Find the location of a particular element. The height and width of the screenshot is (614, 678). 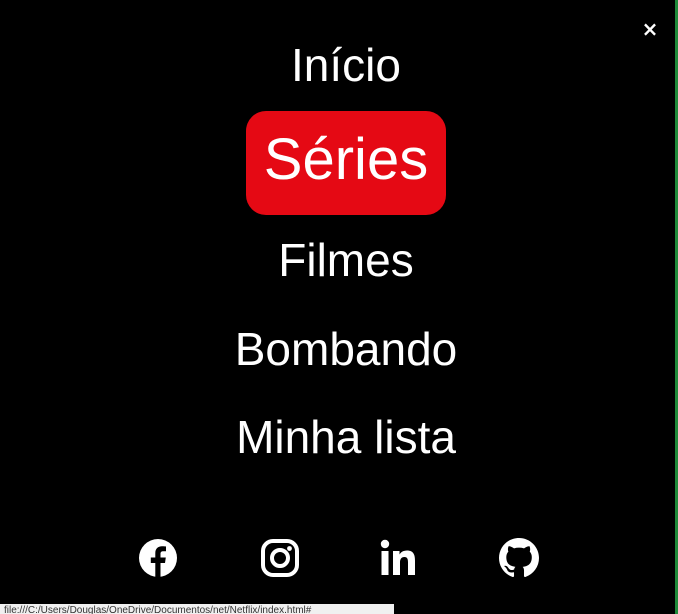

nav-item-bombando: Bombando is located at coordinates (339, 349).